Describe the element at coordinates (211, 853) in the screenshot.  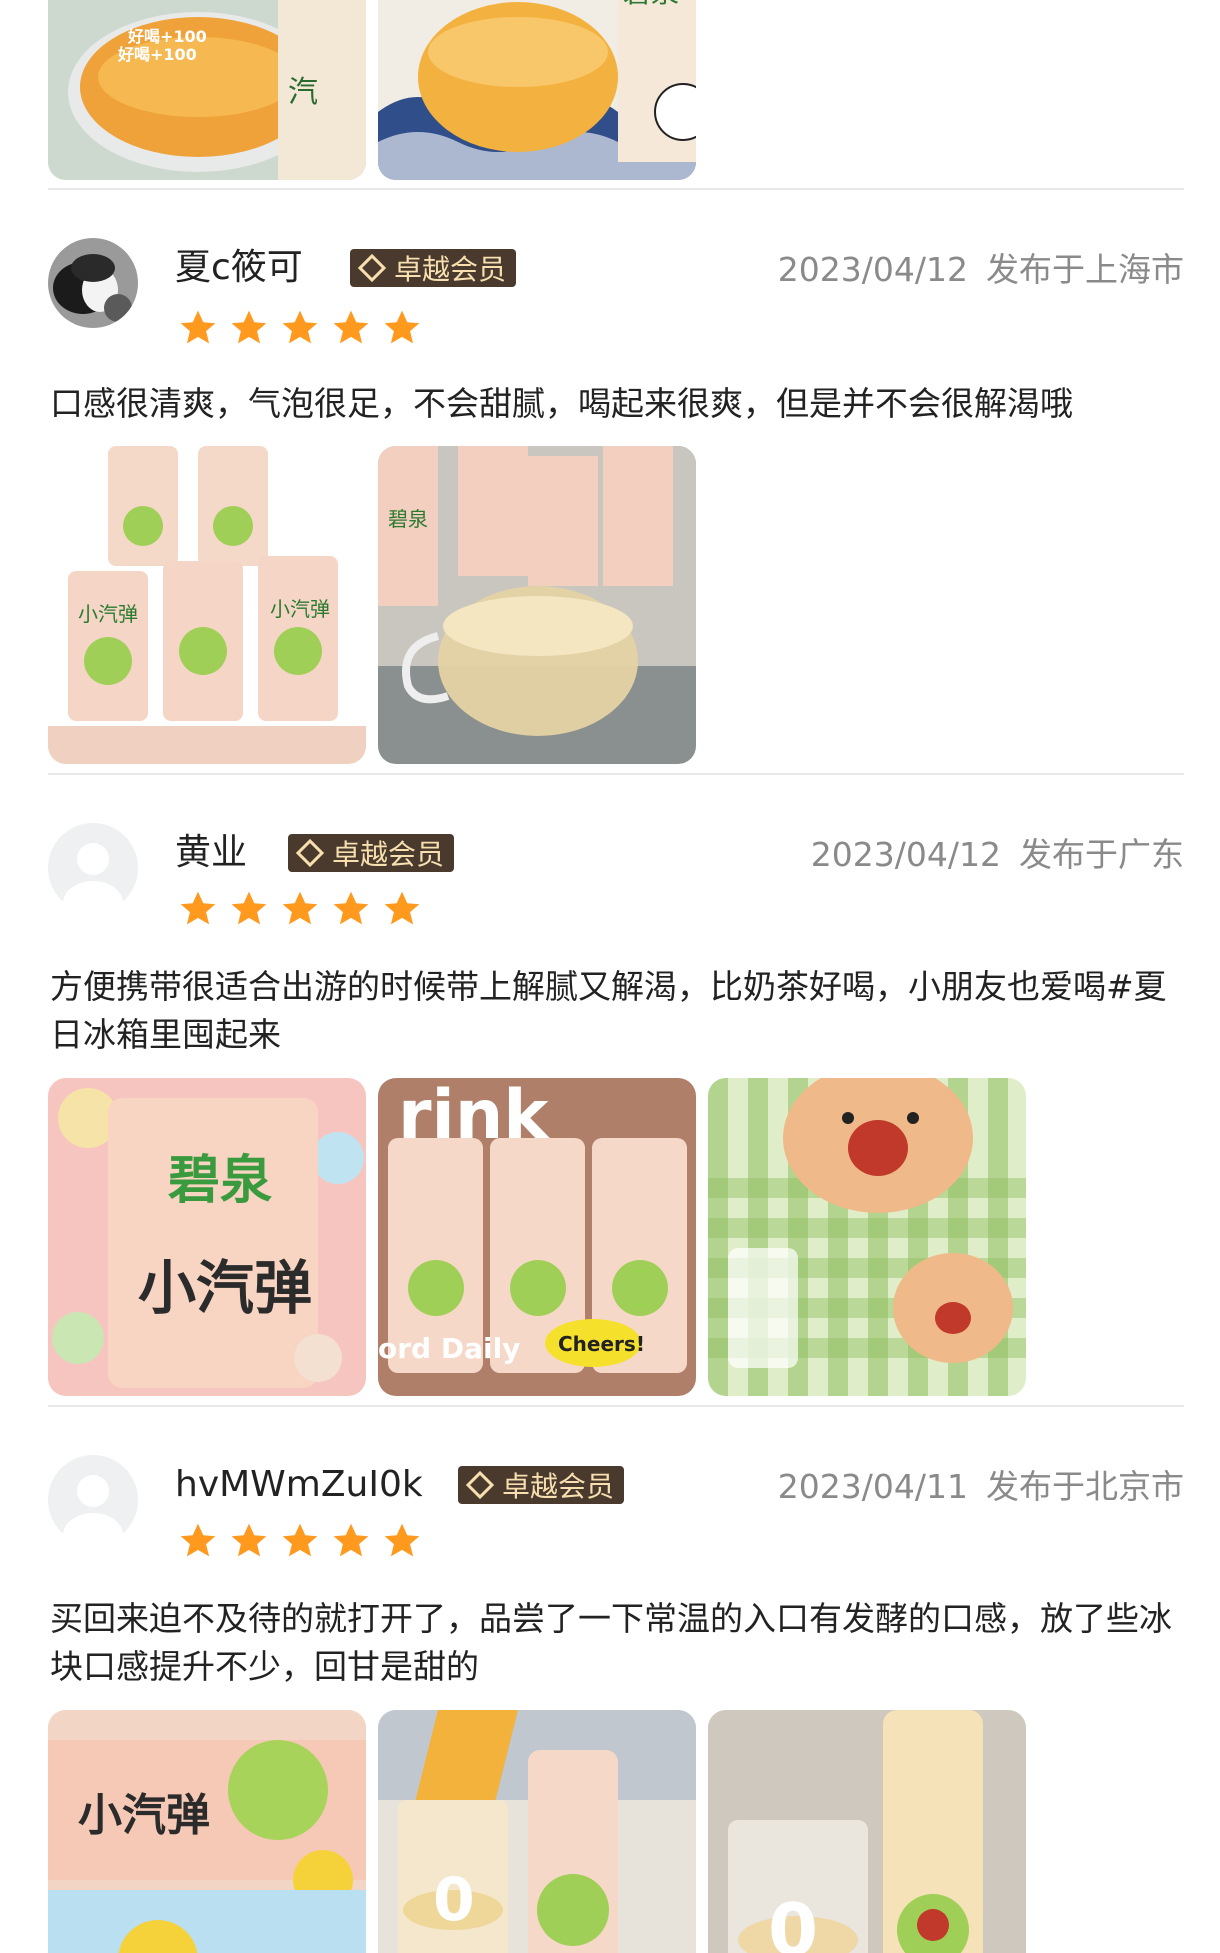
I see `username: 黄业` at that location.